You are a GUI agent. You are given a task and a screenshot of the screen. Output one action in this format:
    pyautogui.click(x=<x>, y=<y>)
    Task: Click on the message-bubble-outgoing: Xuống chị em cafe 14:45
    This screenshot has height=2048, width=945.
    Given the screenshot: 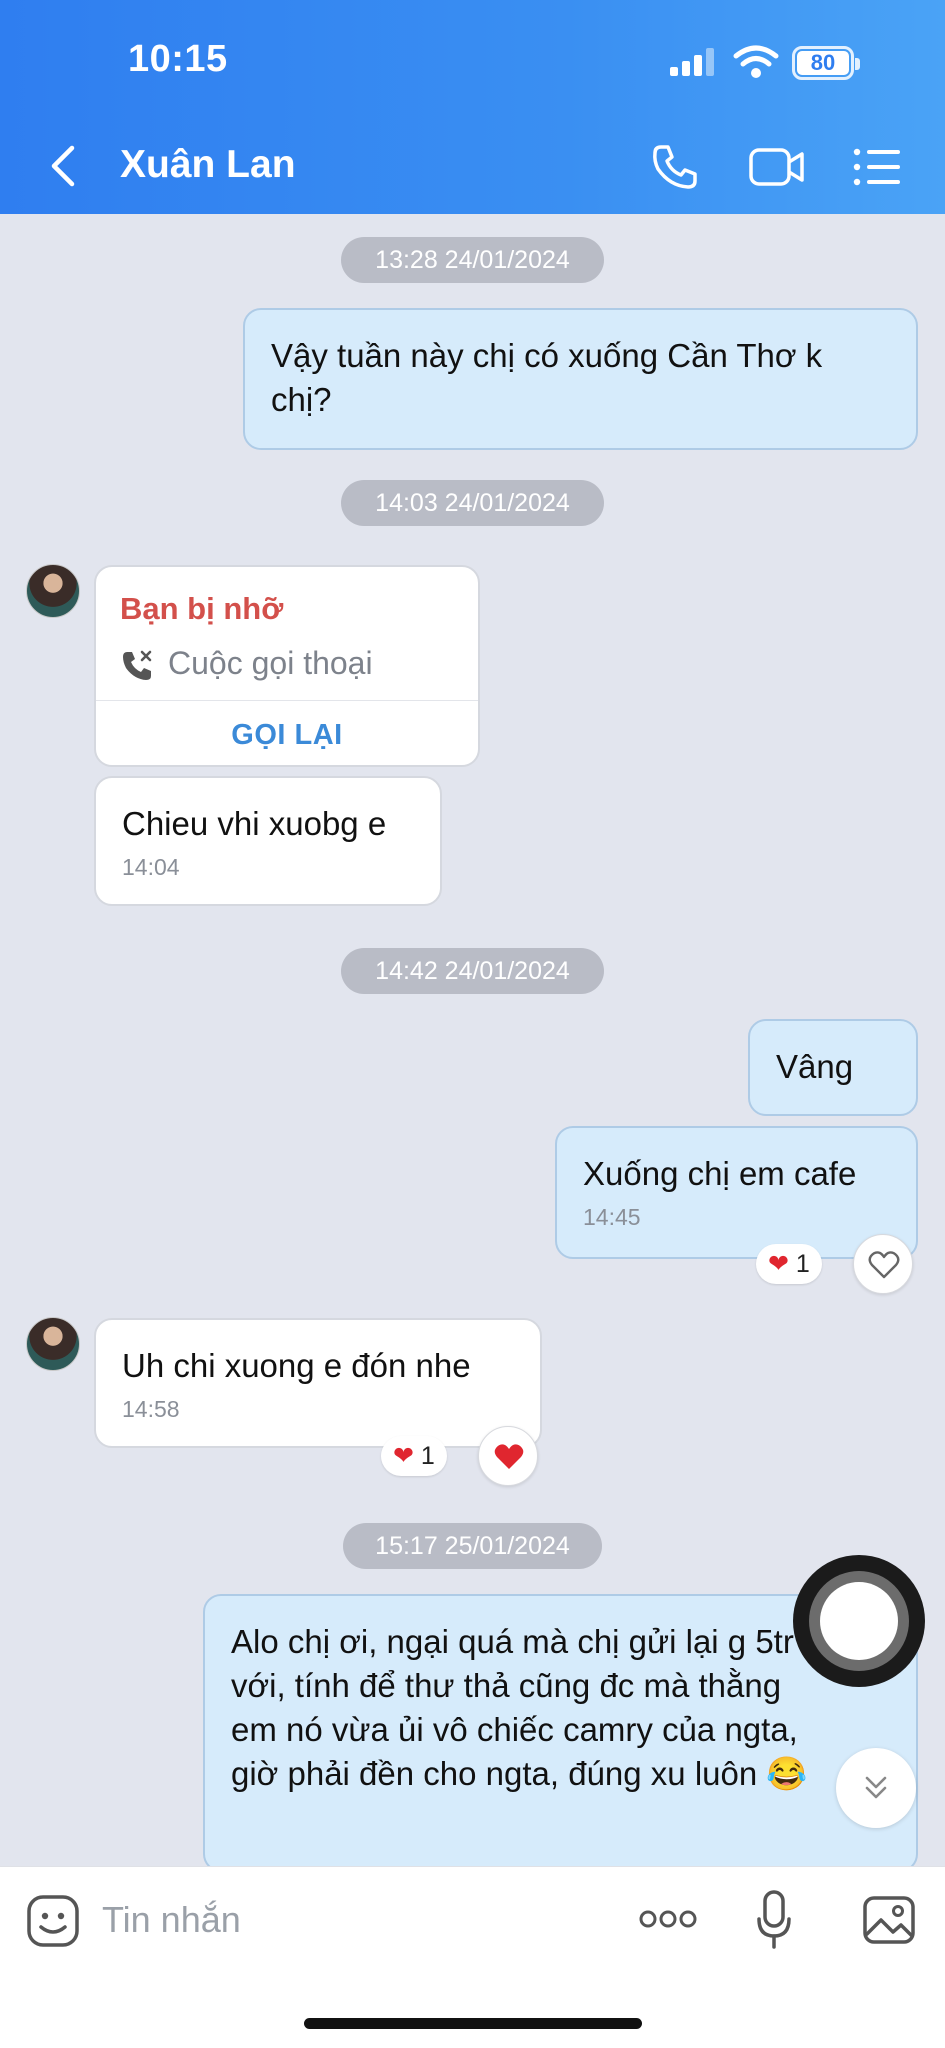 What is the action you would take?
    pyautogui.click(x=736, y=1192)
    